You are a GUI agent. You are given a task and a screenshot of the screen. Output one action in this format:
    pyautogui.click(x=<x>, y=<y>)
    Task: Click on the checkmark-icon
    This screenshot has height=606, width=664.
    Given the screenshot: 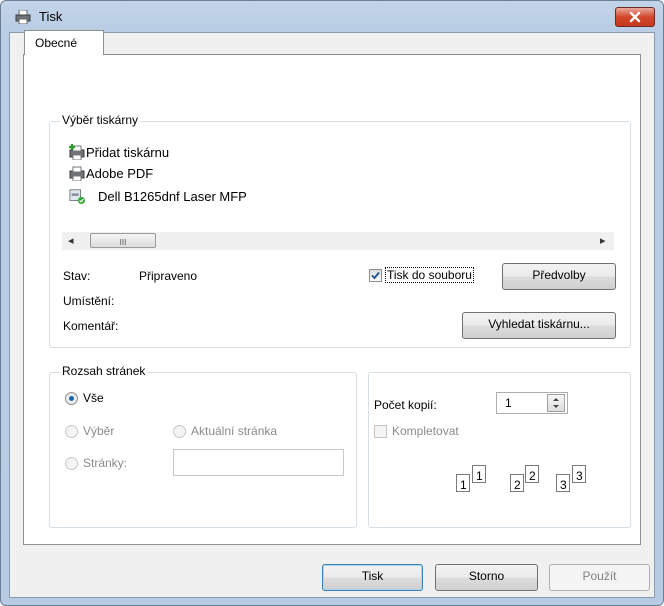 What is the action you would take?
    pyautogui.click(x=375, y=275)
    